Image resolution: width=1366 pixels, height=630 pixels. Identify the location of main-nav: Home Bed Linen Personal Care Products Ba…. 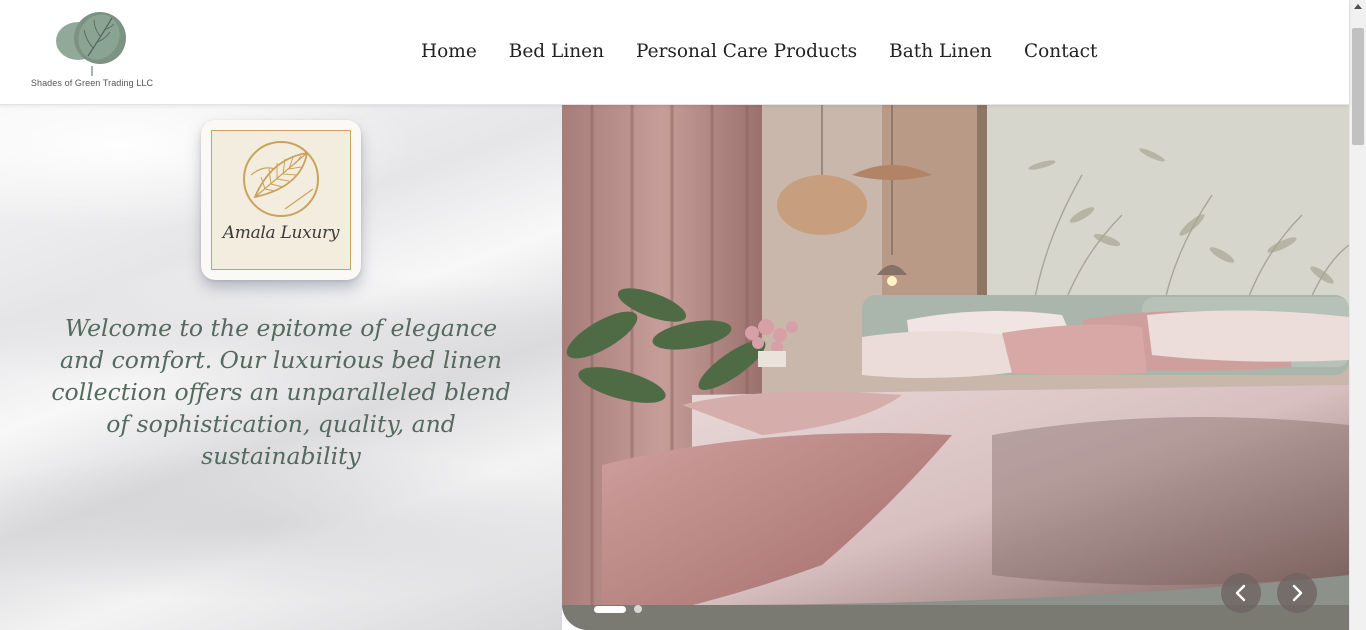
(759, 52).